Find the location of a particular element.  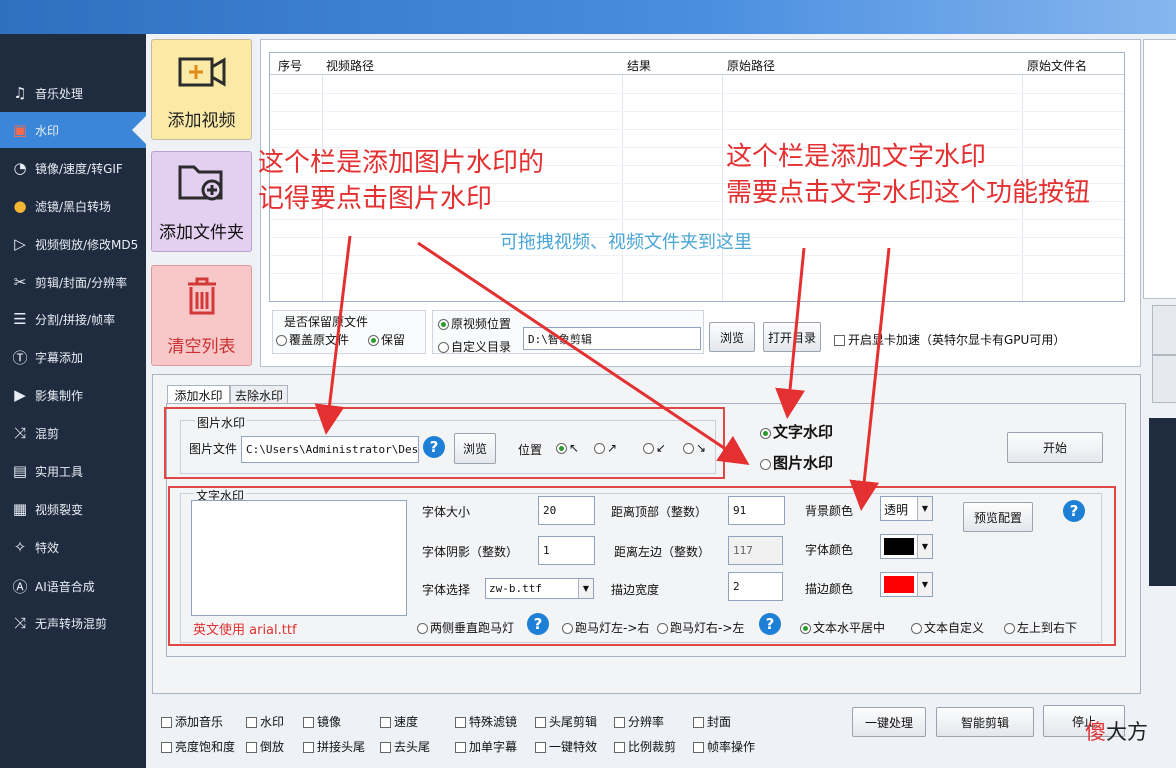

feature-checkbox-checks_row2-0: 亮度饱和度 is located at coordinates (198, 746).